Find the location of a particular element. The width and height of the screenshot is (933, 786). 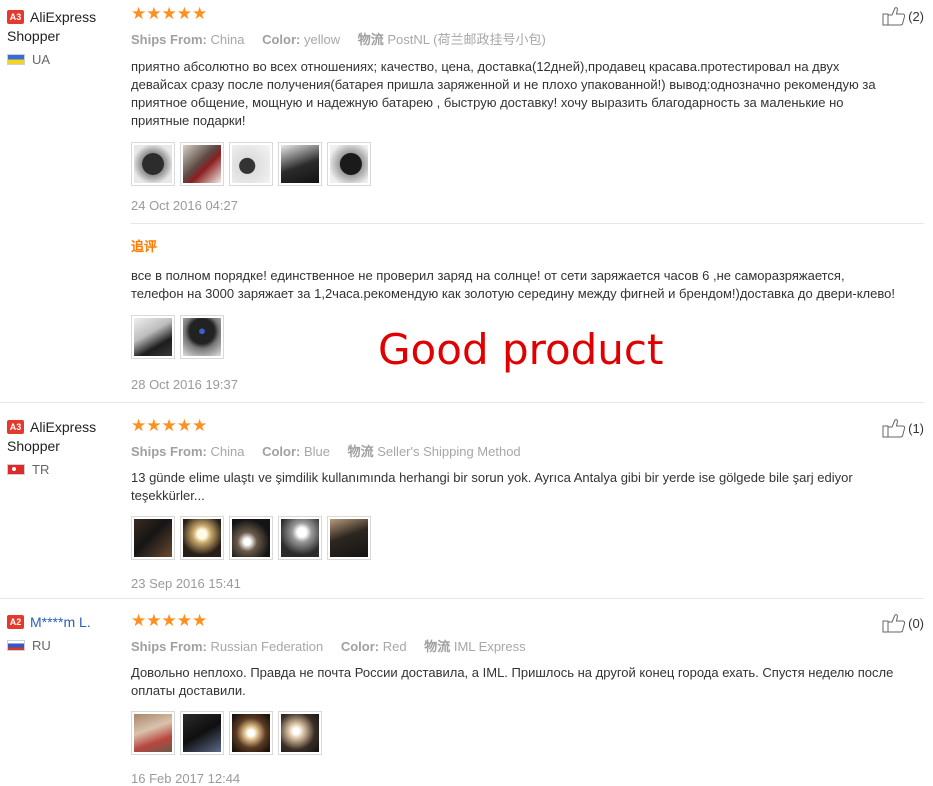

country-code: TR is located at coordinates (41, 469).